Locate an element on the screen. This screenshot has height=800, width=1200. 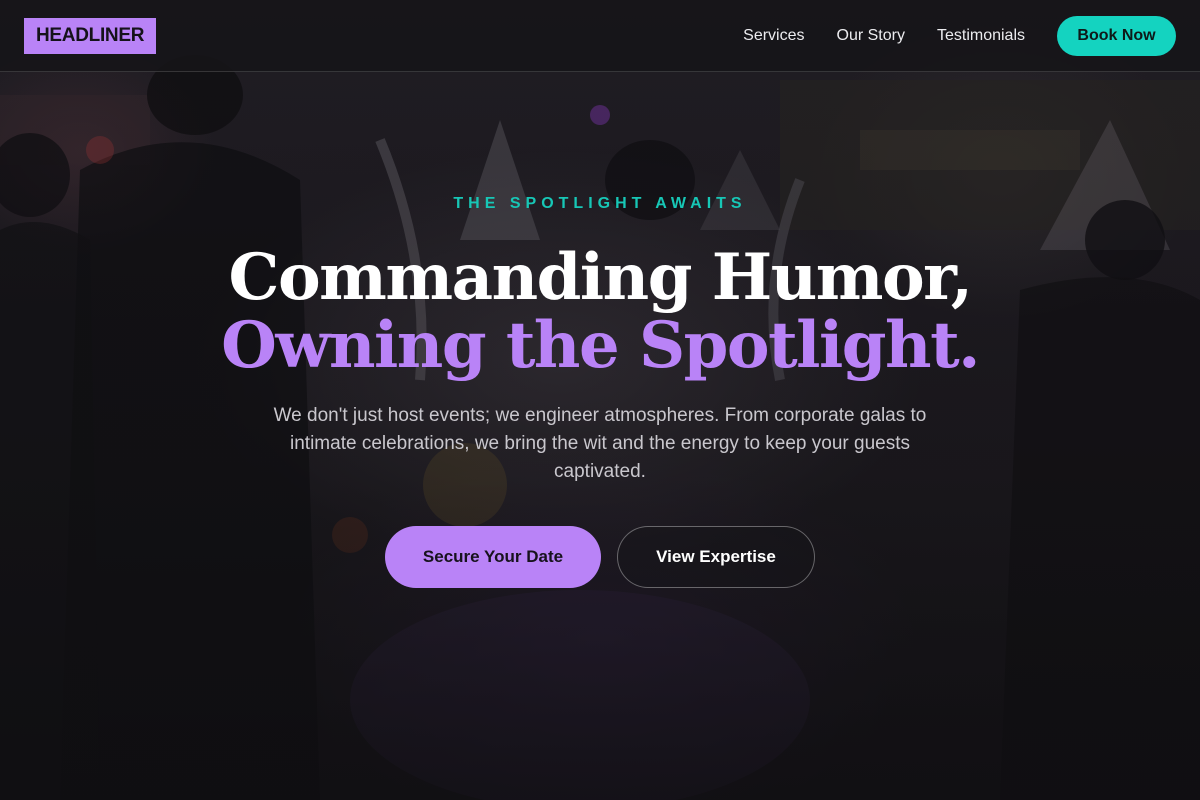
view-expertise-button: View Expertise is located at coordinates (716, 557).